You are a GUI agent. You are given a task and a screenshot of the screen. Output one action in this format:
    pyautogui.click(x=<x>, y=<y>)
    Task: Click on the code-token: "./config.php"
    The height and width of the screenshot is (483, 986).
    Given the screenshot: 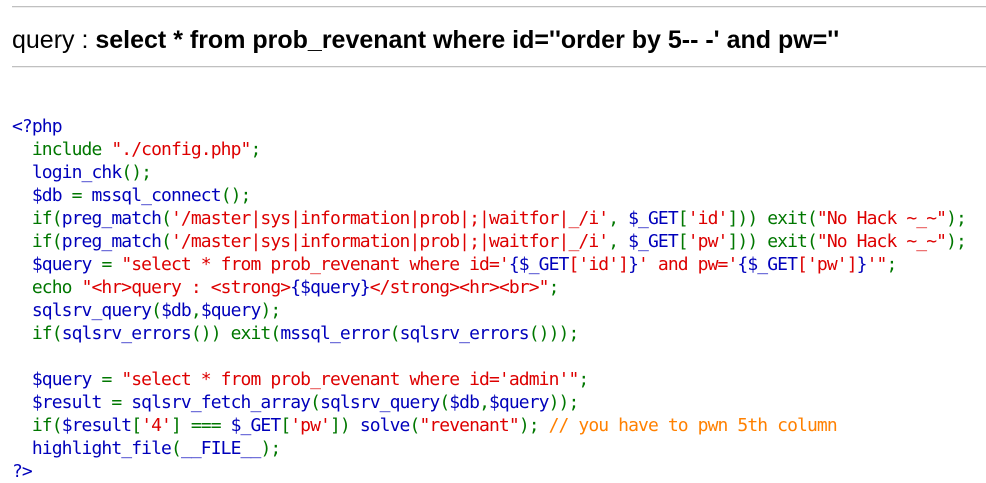 What is the action you would take?
    pyautogui.click(x=181, y=149)
    